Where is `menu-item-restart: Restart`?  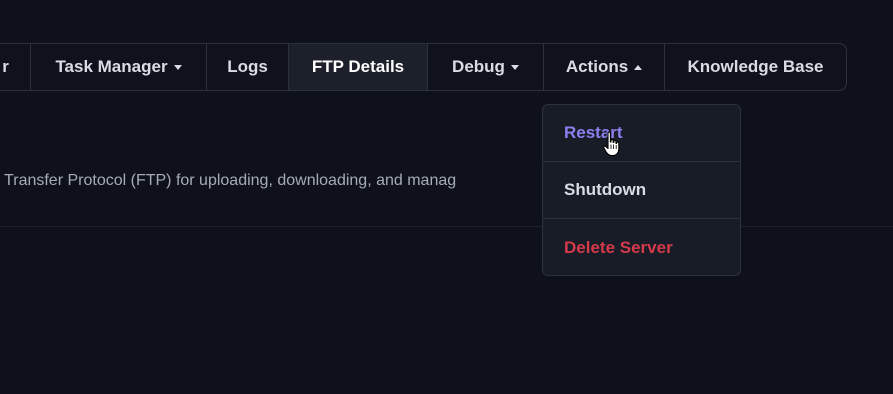
menu-item-restart: Restart is located at coordinates (641, 133).